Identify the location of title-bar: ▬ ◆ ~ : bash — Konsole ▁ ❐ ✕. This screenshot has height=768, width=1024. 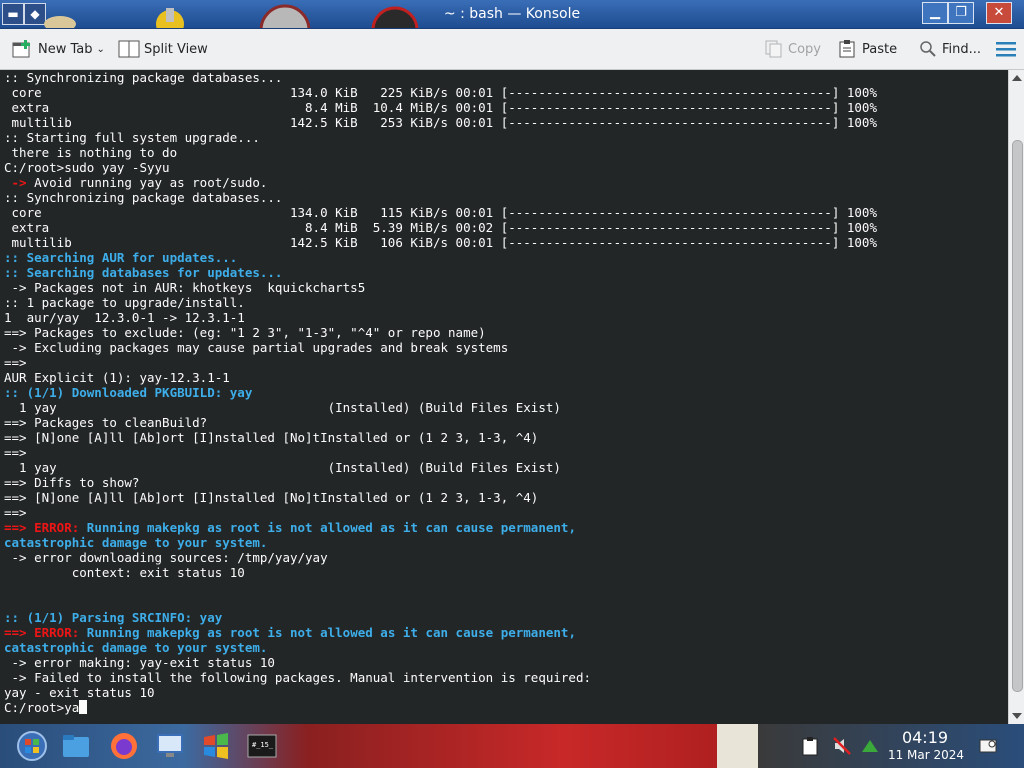
(512, 14).